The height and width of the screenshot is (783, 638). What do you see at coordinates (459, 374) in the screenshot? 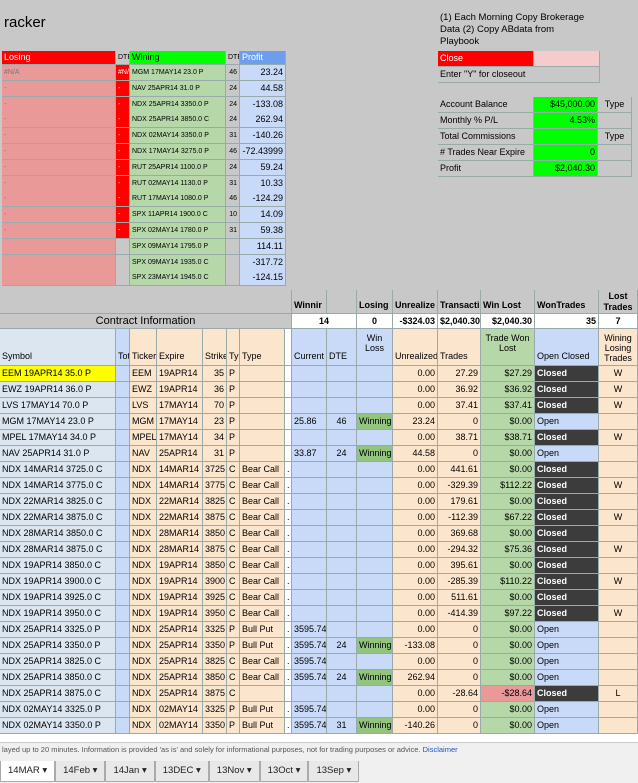
I see `cell-tr: 27.29` at bounding box center [459, 374].